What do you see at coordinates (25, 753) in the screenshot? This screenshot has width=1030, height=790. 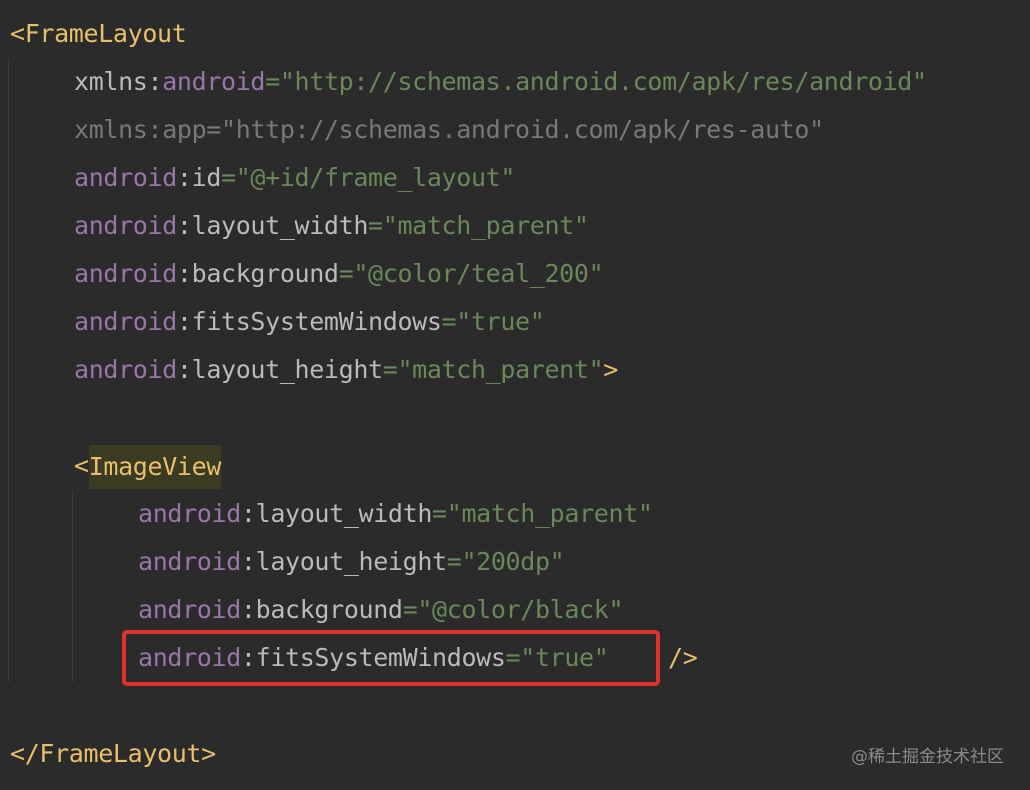 I see `tag-bracket: </` at bounding box center [25, 753].